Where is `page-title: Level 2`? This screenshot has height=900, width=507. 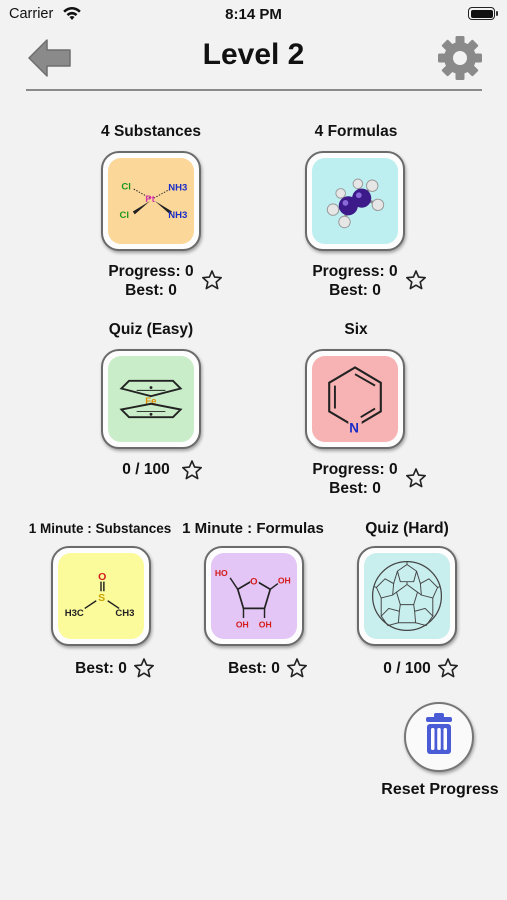 page-title: Level 2 is located at coordinates (253, 54).